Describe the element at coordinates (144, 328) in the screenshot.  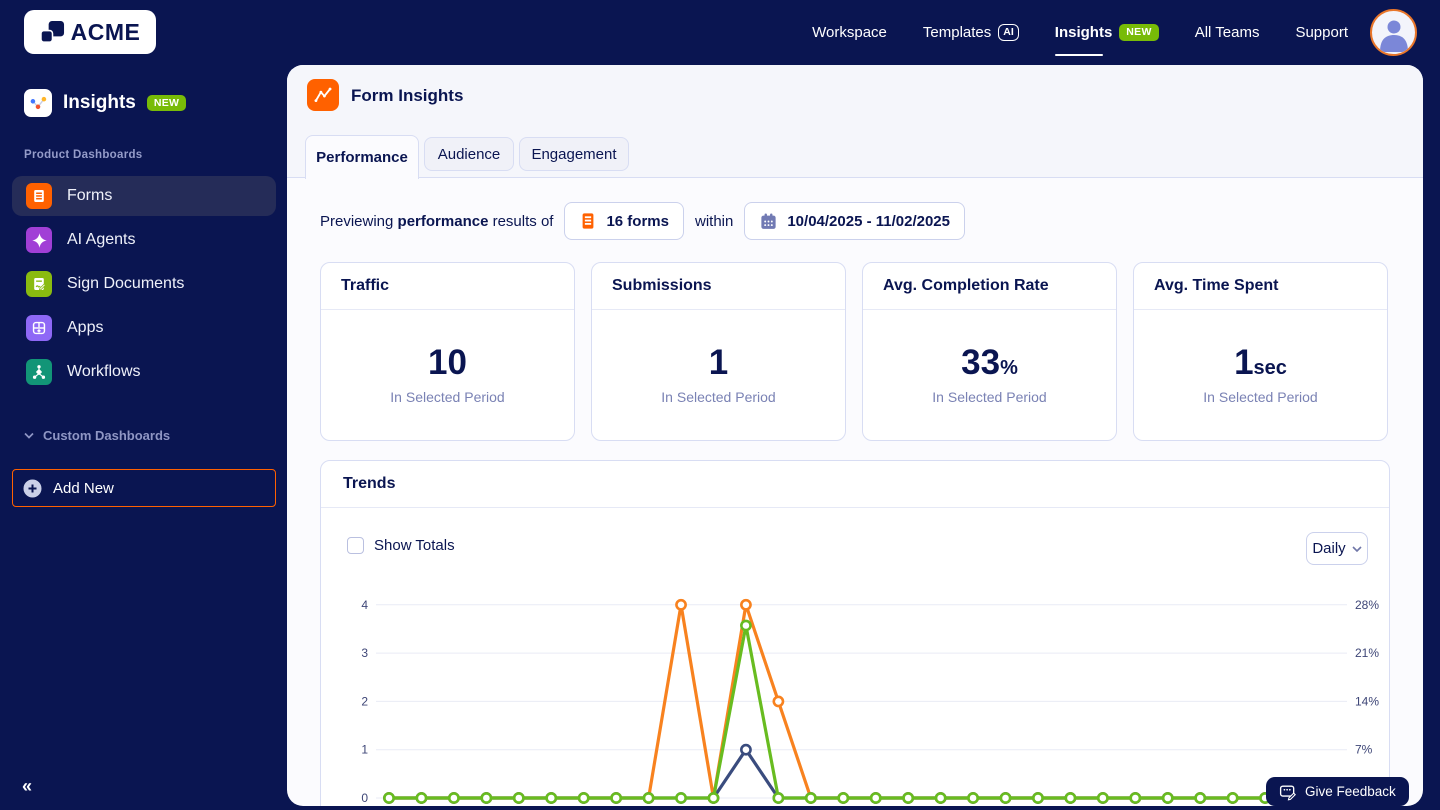
I see `sidebar-item-apps: Apps` at that location.